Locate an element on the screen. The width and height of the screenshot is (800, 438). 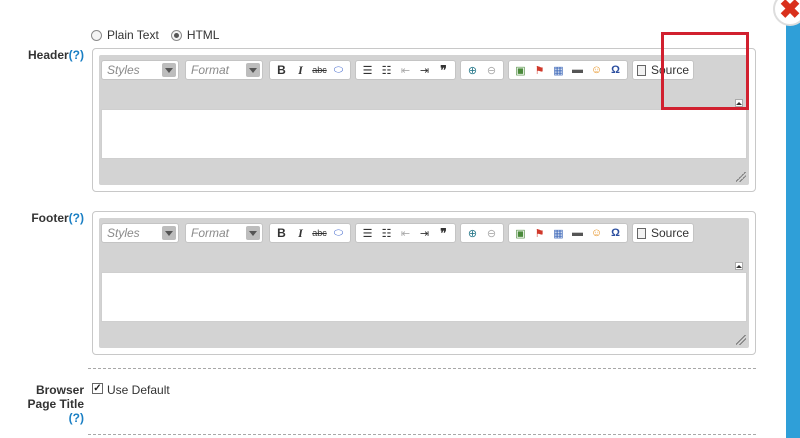
header-content-area is located at coordinates (424, 134).